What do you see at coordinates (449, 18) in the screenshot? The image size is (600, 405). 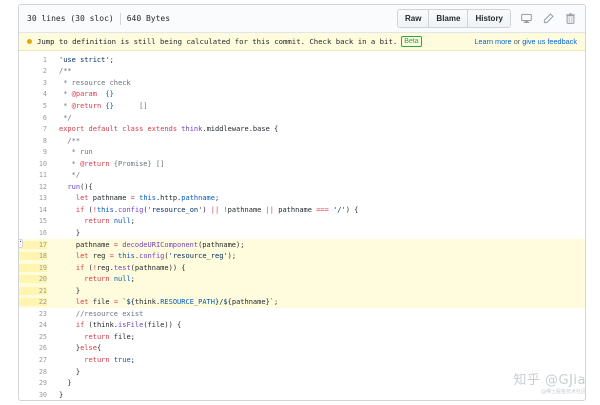 I see `blame-button: Blame` at bounding box center [449, 18].